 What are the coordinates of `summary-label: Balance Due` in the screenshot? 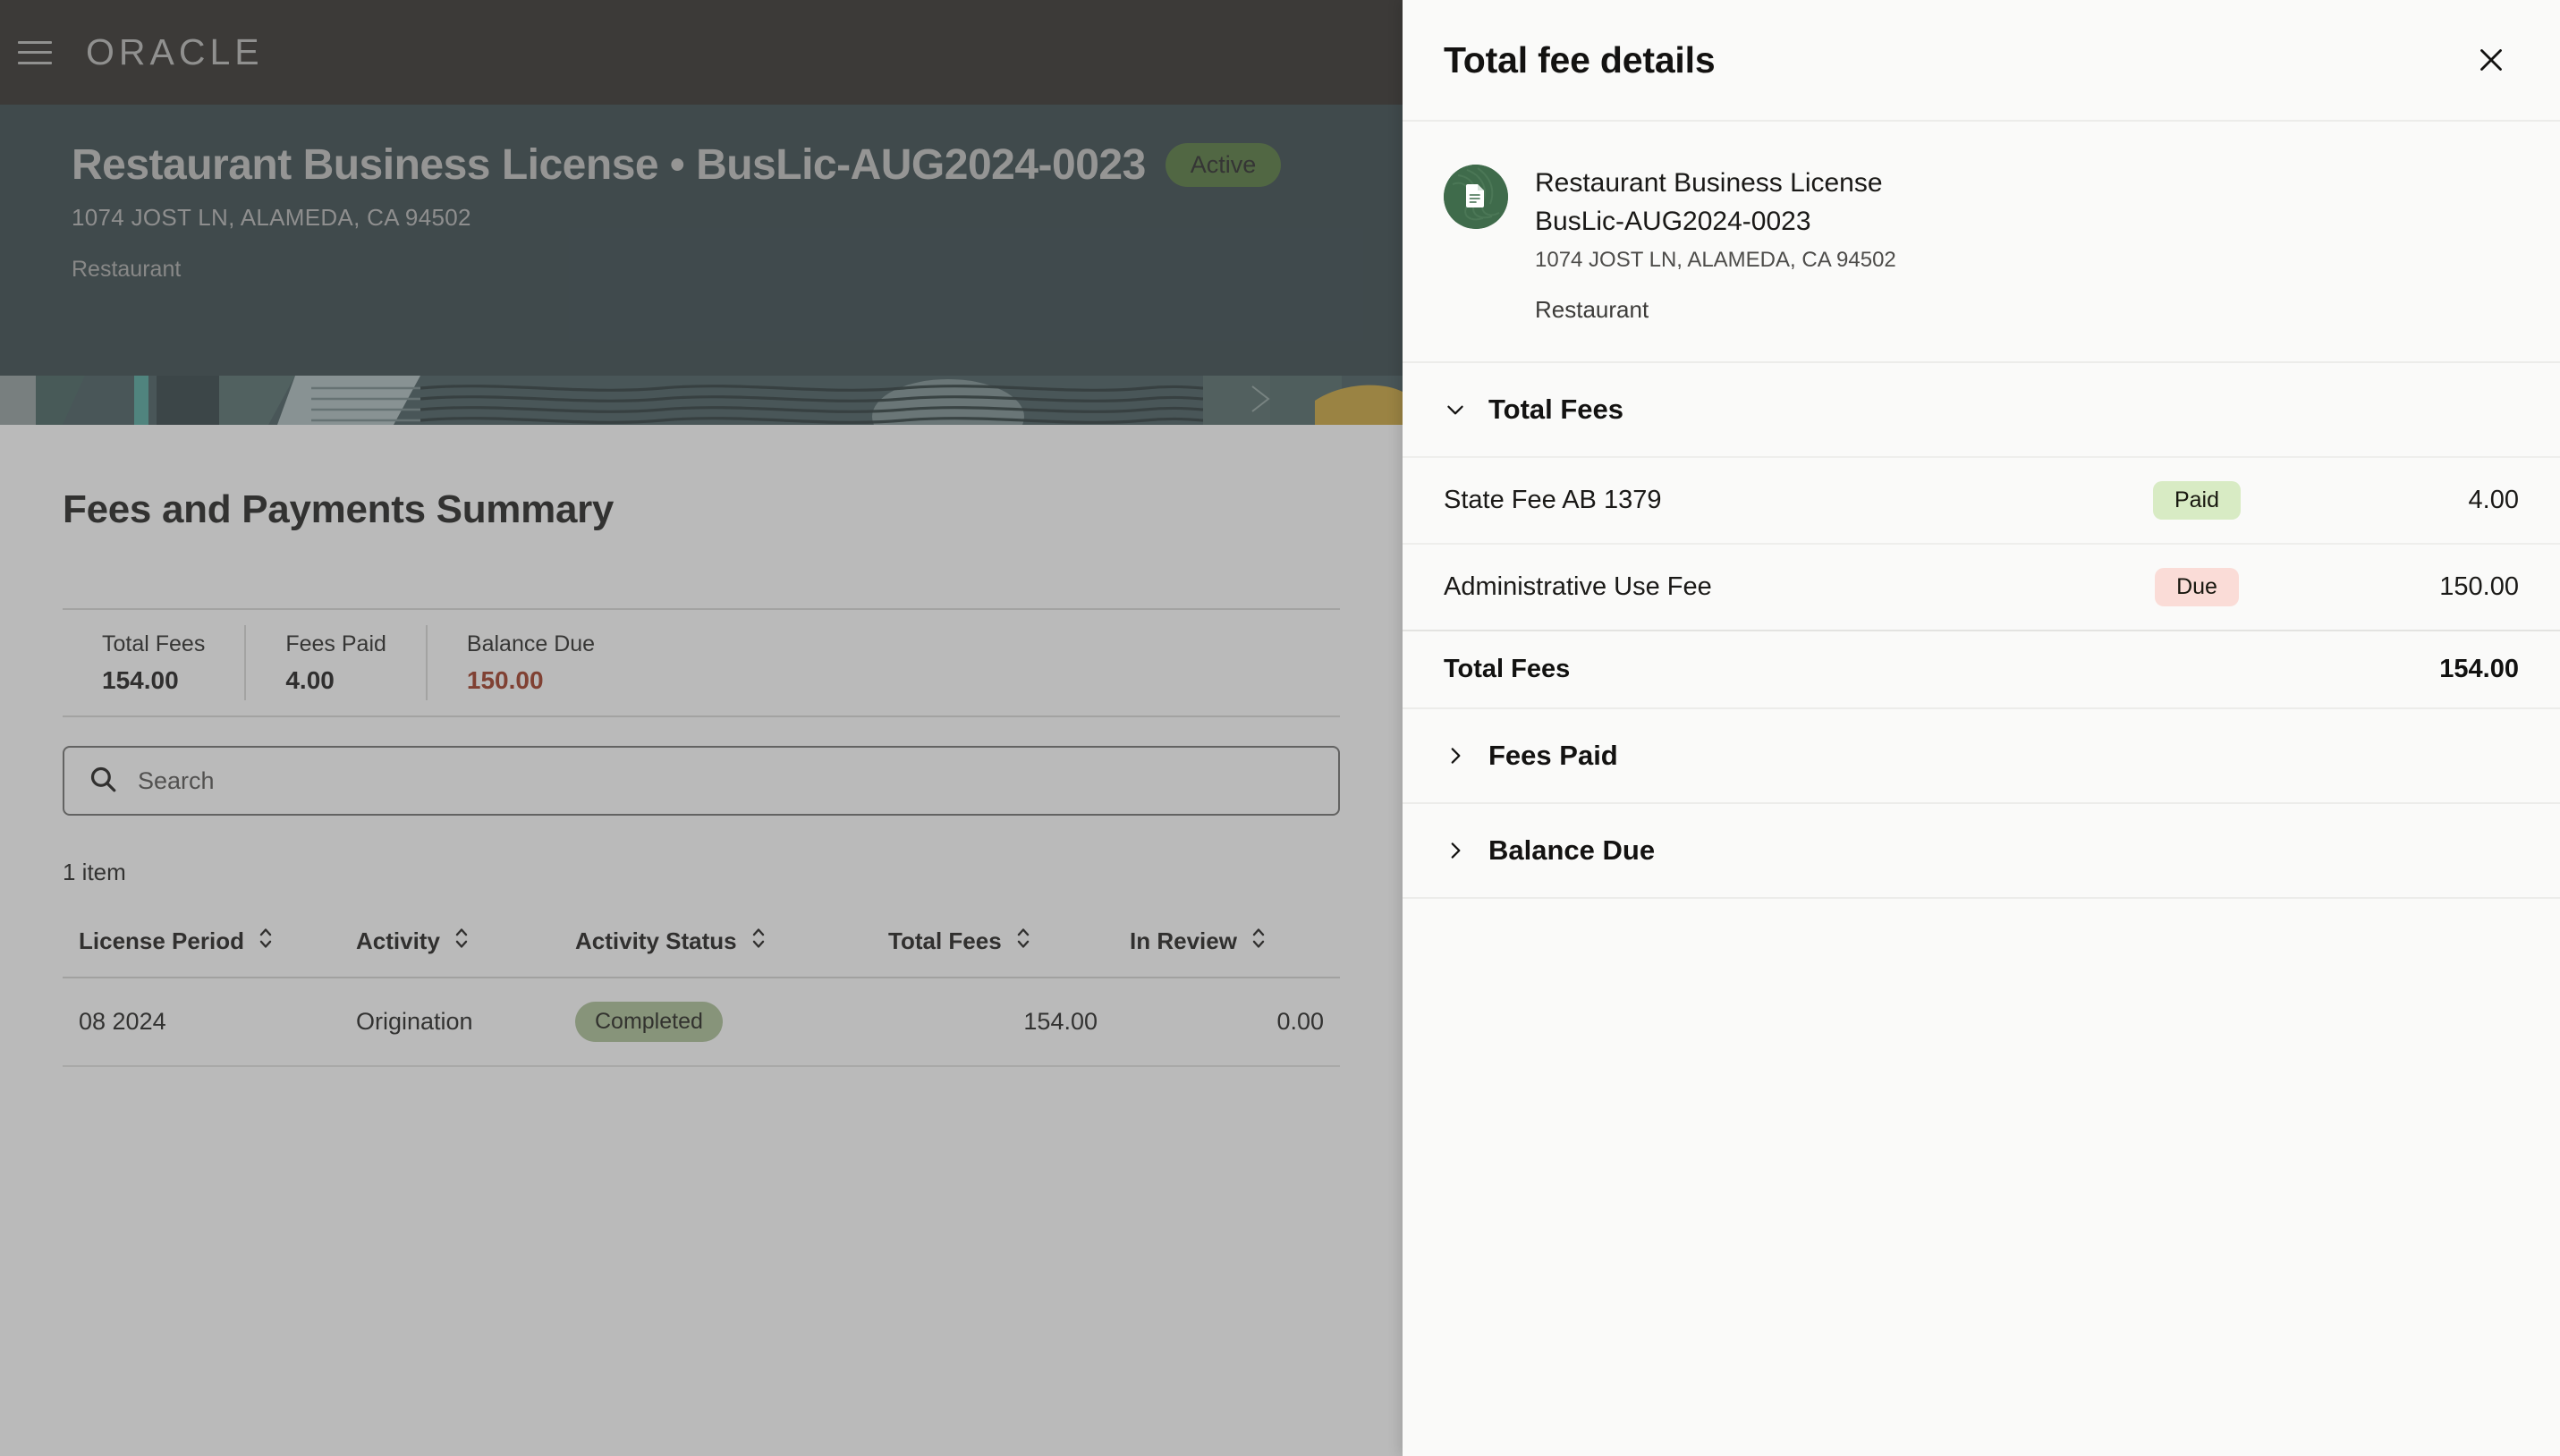 It's located at (531, 643).